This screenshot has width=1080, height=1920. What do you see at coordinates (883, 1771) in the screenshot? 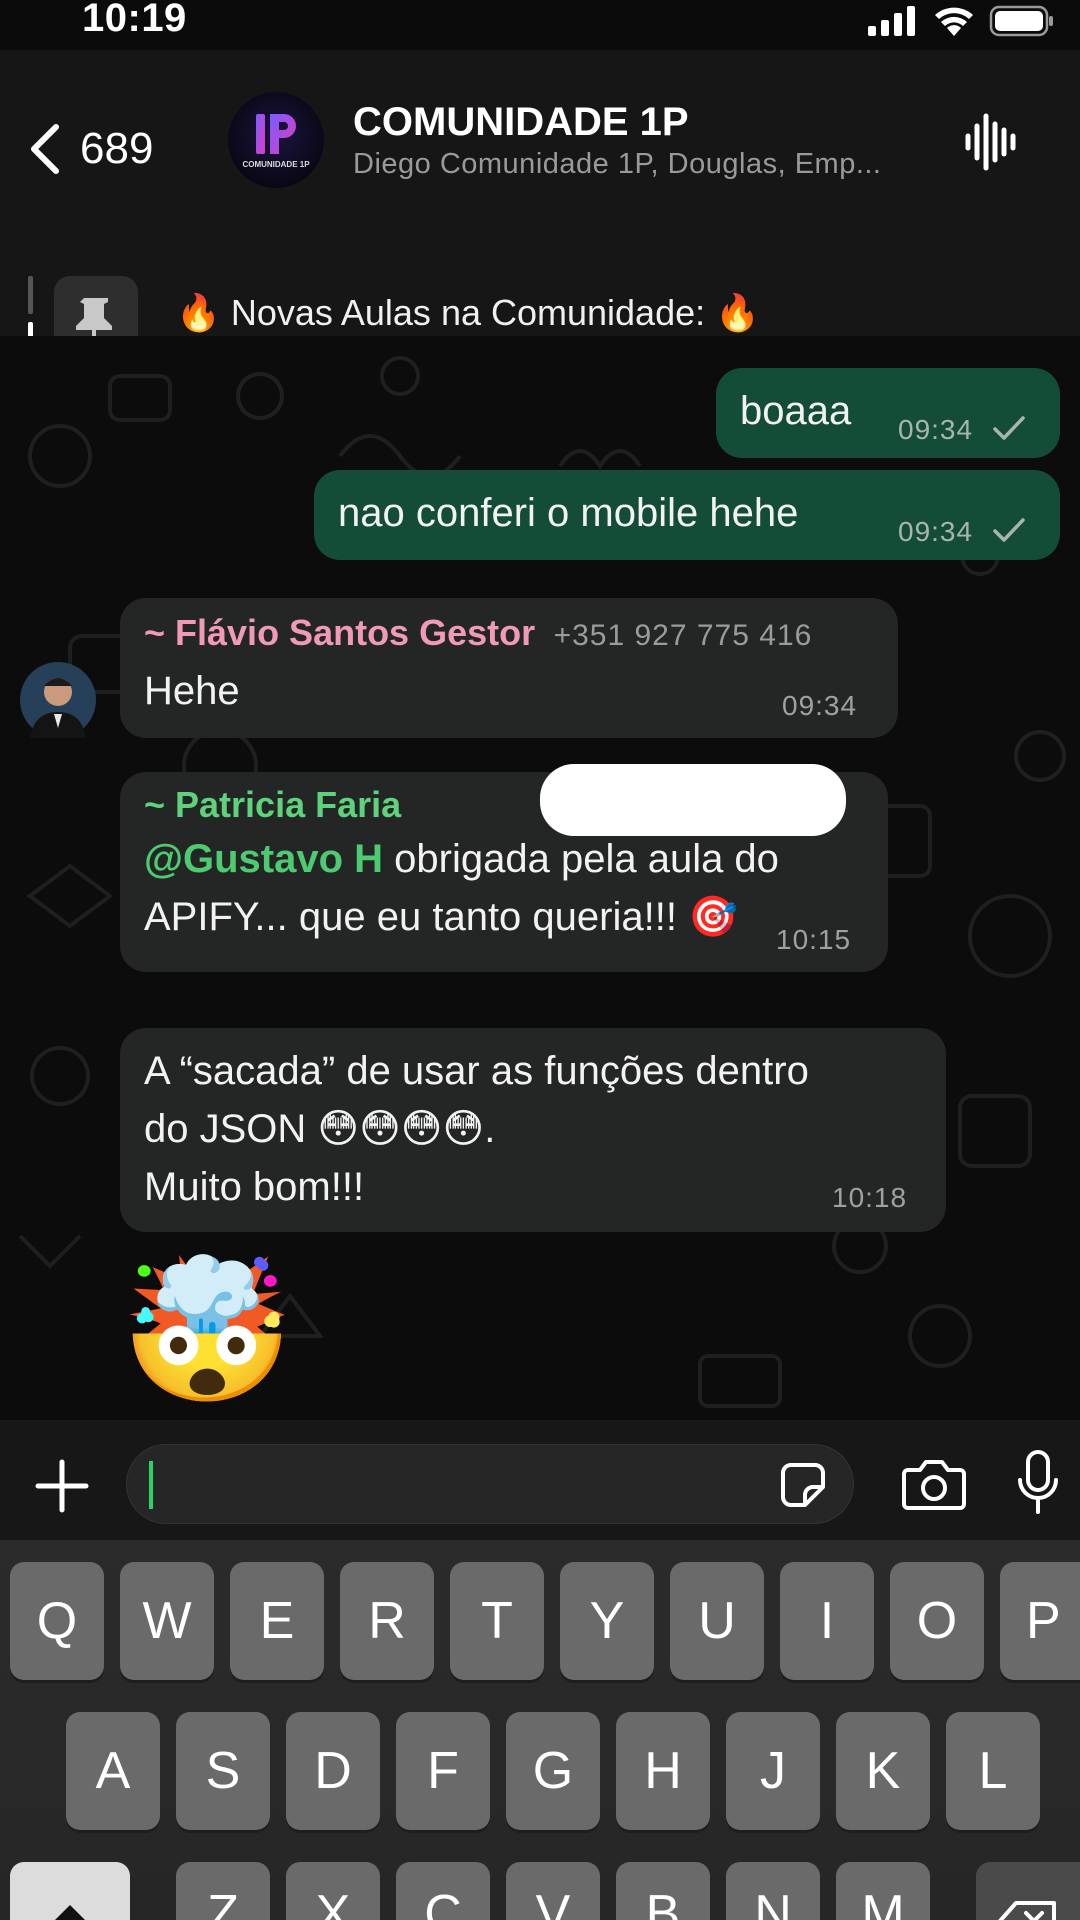
I see `key-k: K` at bounding box center [883, 1771].